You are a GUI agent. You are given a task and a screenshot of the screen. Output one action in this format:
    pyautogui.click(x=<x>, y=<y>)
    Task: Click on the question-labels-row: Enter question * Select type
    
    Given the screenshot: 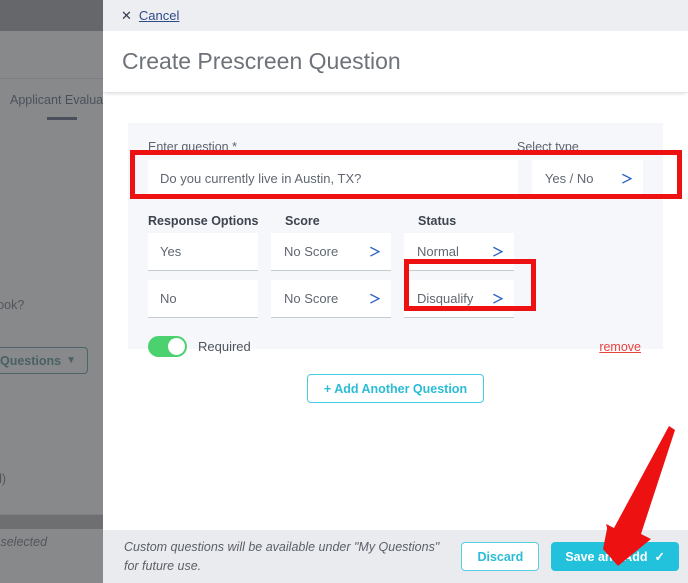 What is the action you would take?
    pyautogui.click(x=395, y=147)
    